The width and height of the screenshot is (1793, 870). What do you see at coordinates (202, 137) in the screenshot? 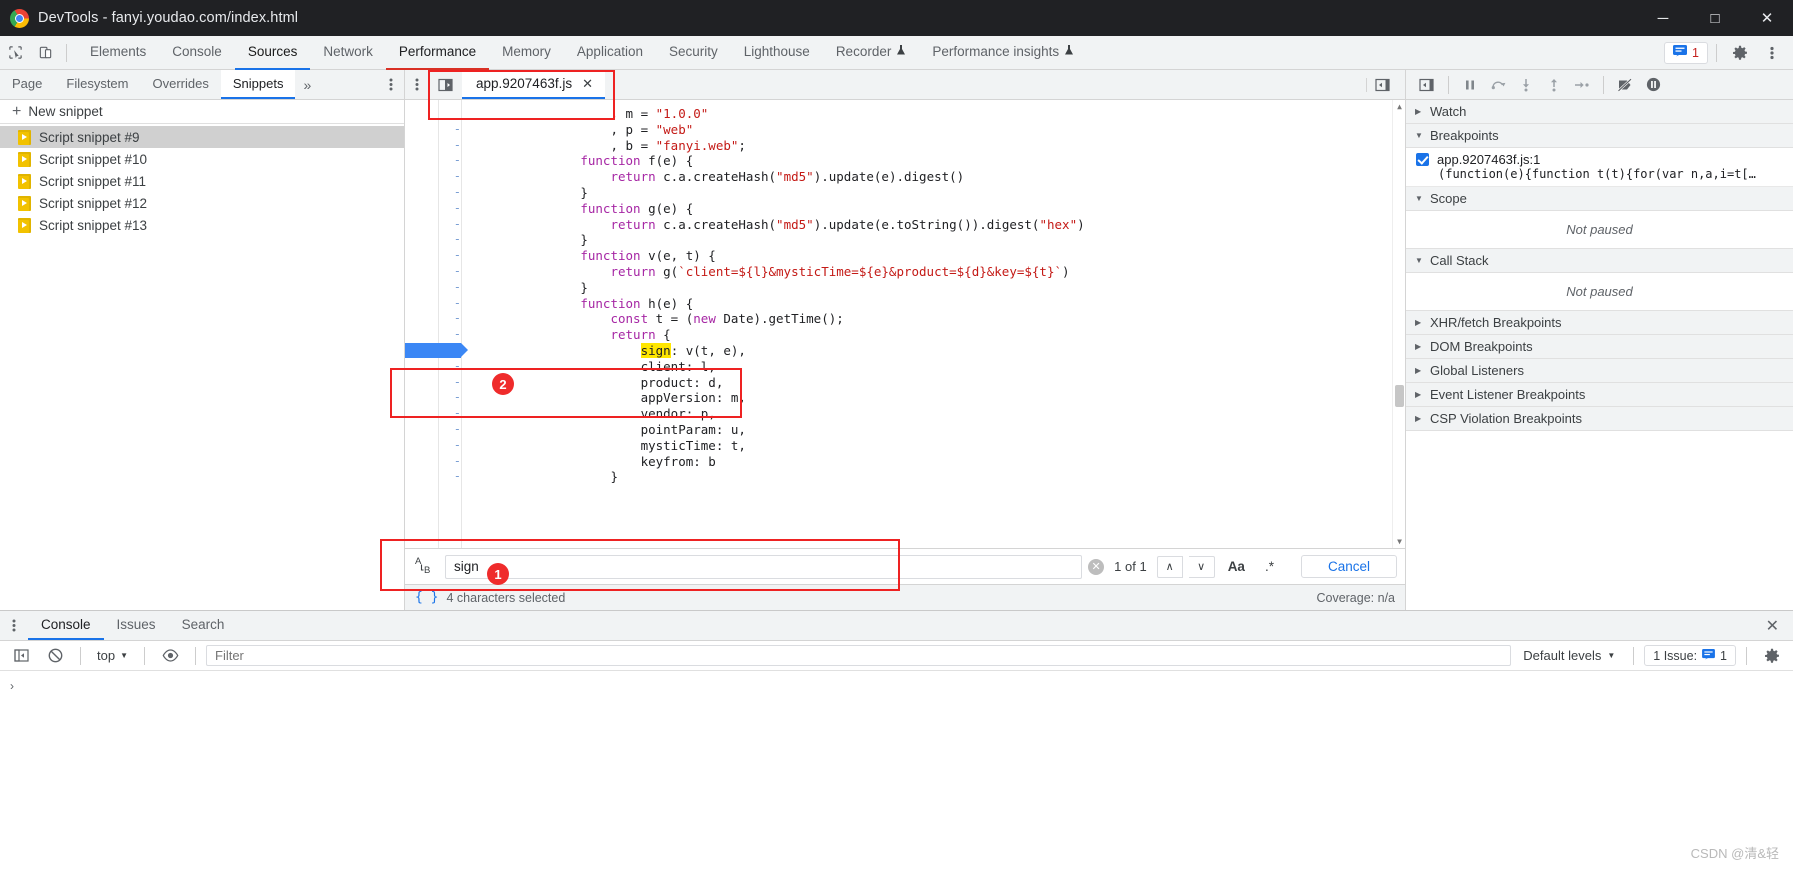
I see `list-item: Script snippet #9` at bounding box center [202, 137].